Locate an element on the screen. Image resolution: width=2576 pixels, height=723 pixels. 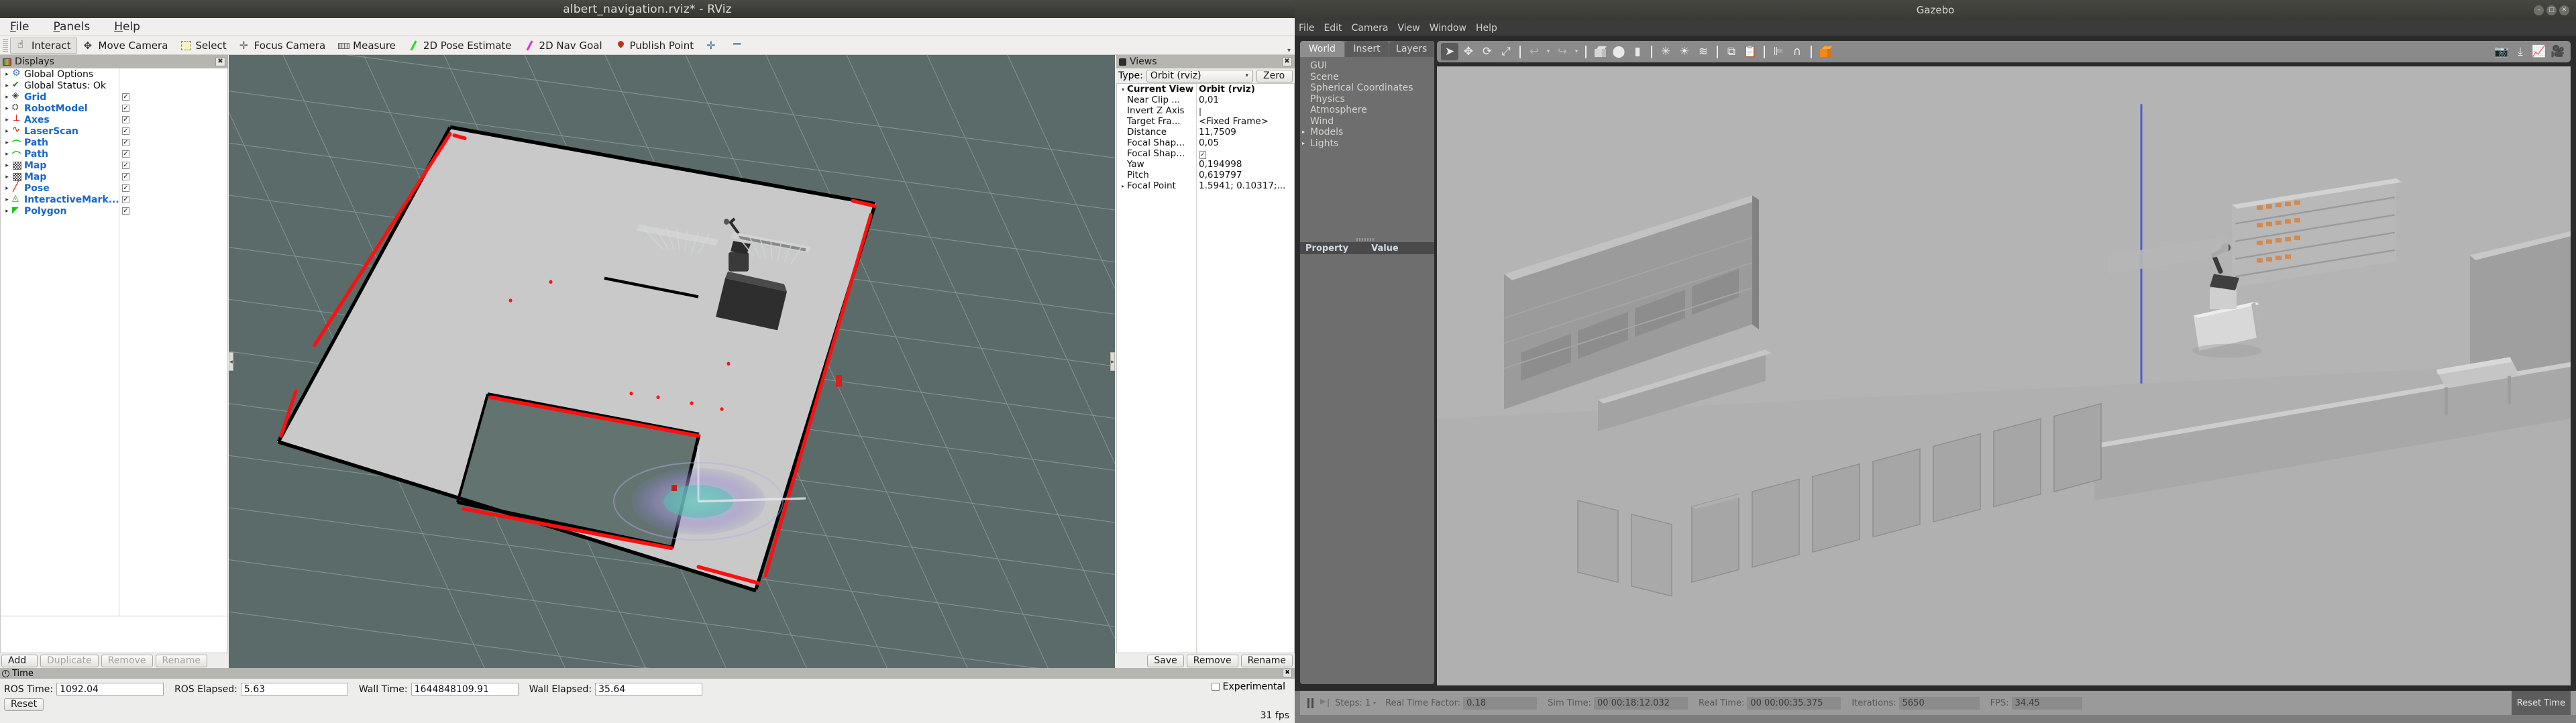
snap-magnet-icon: ∩ is located at coordinates (1797, 51).